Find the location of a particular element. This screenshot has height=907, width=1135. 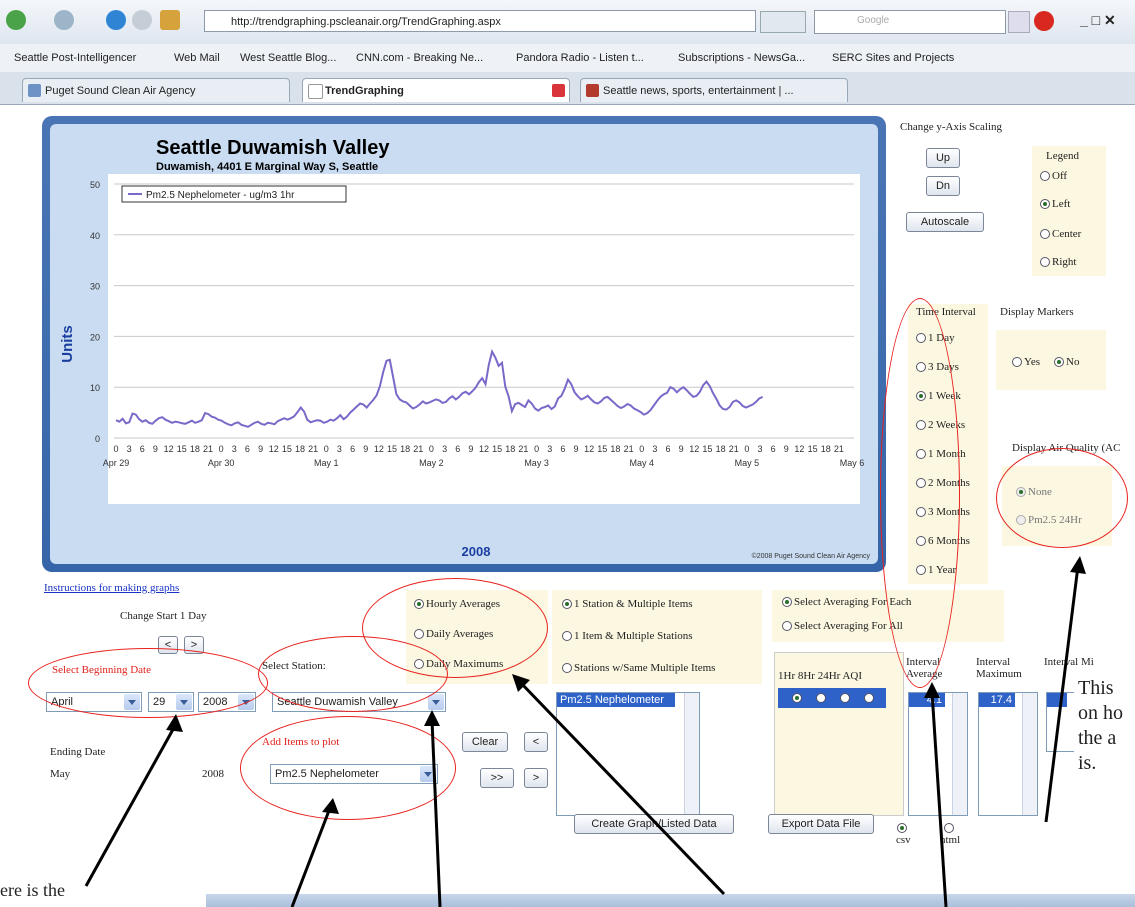

annotation-note-right: This on ho the a is. is located at coordinates (1104, 726).